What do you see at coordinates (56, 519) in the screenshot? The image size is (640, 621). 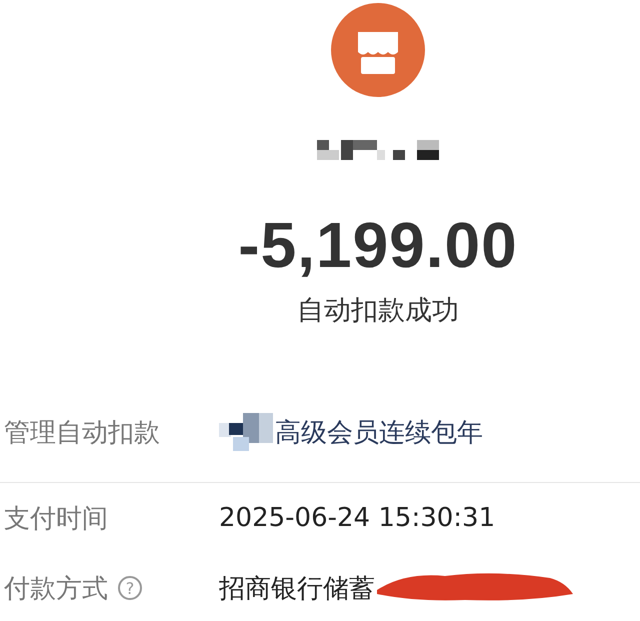 I see `detail-label: 支付时间` at bounding box center [56, 519].